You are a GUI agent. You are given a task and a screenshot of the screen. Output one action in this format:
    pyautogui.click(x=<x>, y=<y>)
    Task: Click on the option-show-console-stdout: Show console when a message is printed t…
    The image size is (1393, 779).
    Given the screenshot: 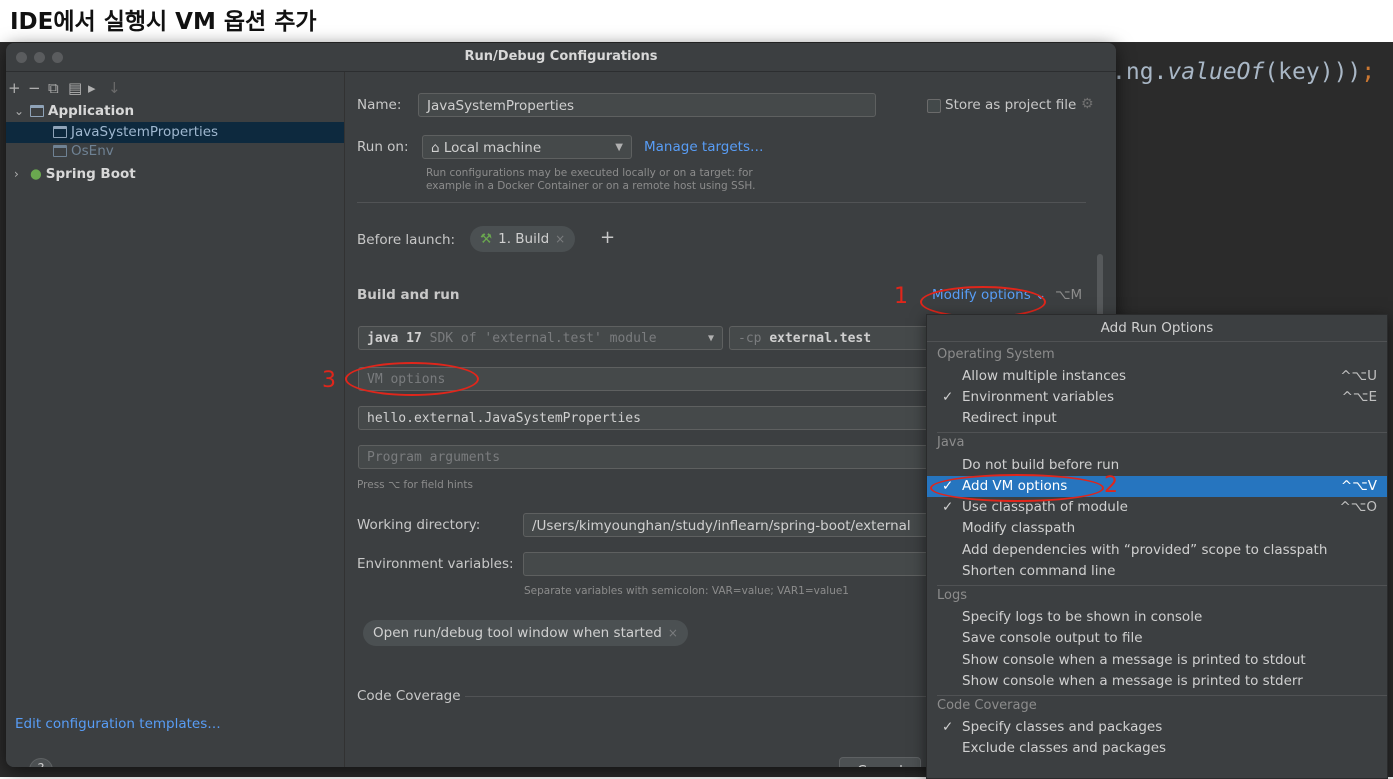 What is the action you would take?
    pyautogui.click(x=1157, y=660)
    